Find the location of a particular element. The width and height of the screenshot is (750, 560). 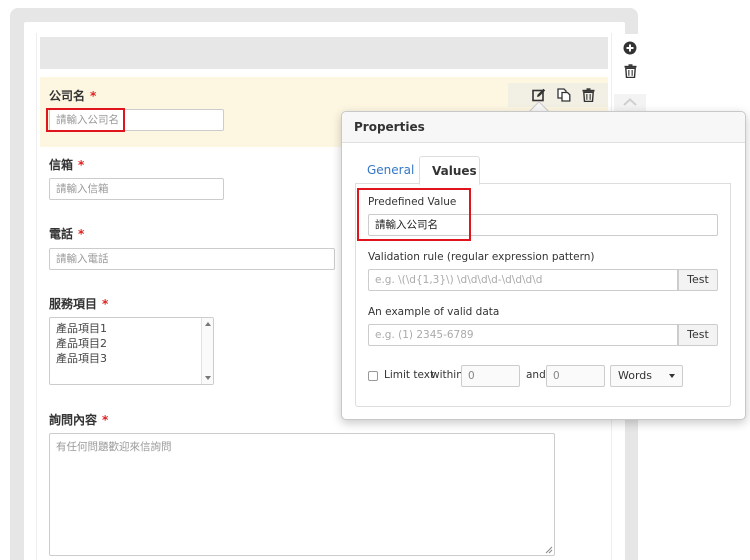

validation-test-button: Test is located at coordinates (698, 280).